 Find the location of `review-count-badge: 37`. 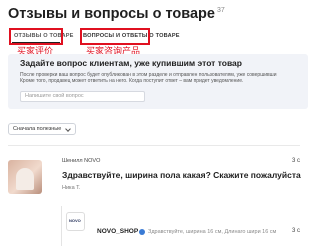

review-count-badge: 37 is located at coordinates (220, 11).